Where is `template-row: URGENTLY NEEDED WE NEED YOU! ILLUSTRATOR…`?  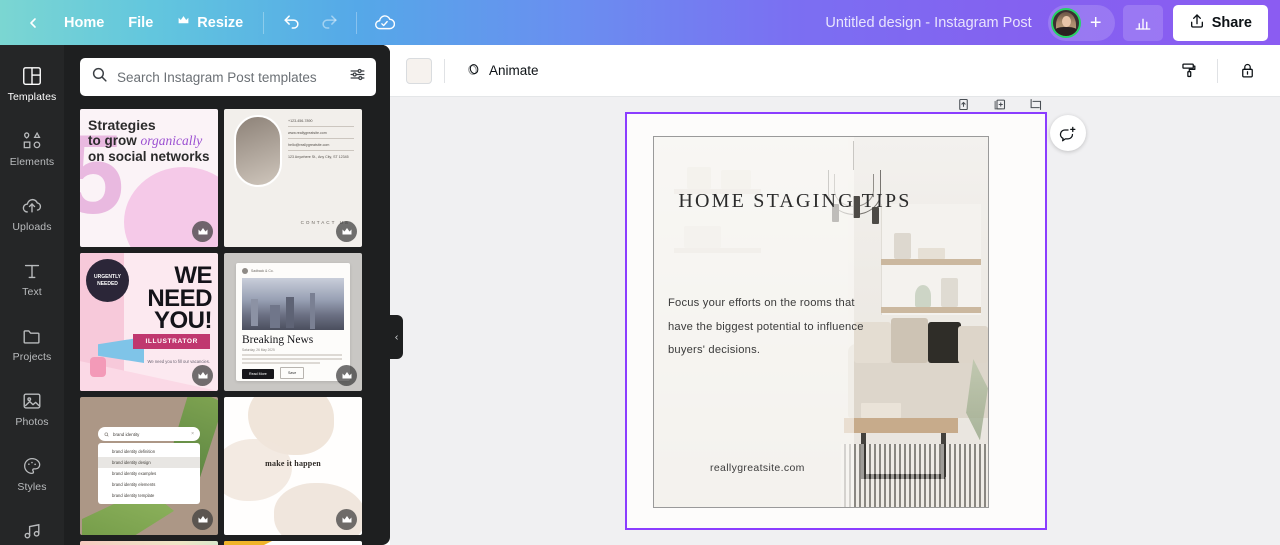
template-row: URGENTLY NEEDED WE NEED YOU! ILLUSTRATOR… is located at coordinates (227, 322).